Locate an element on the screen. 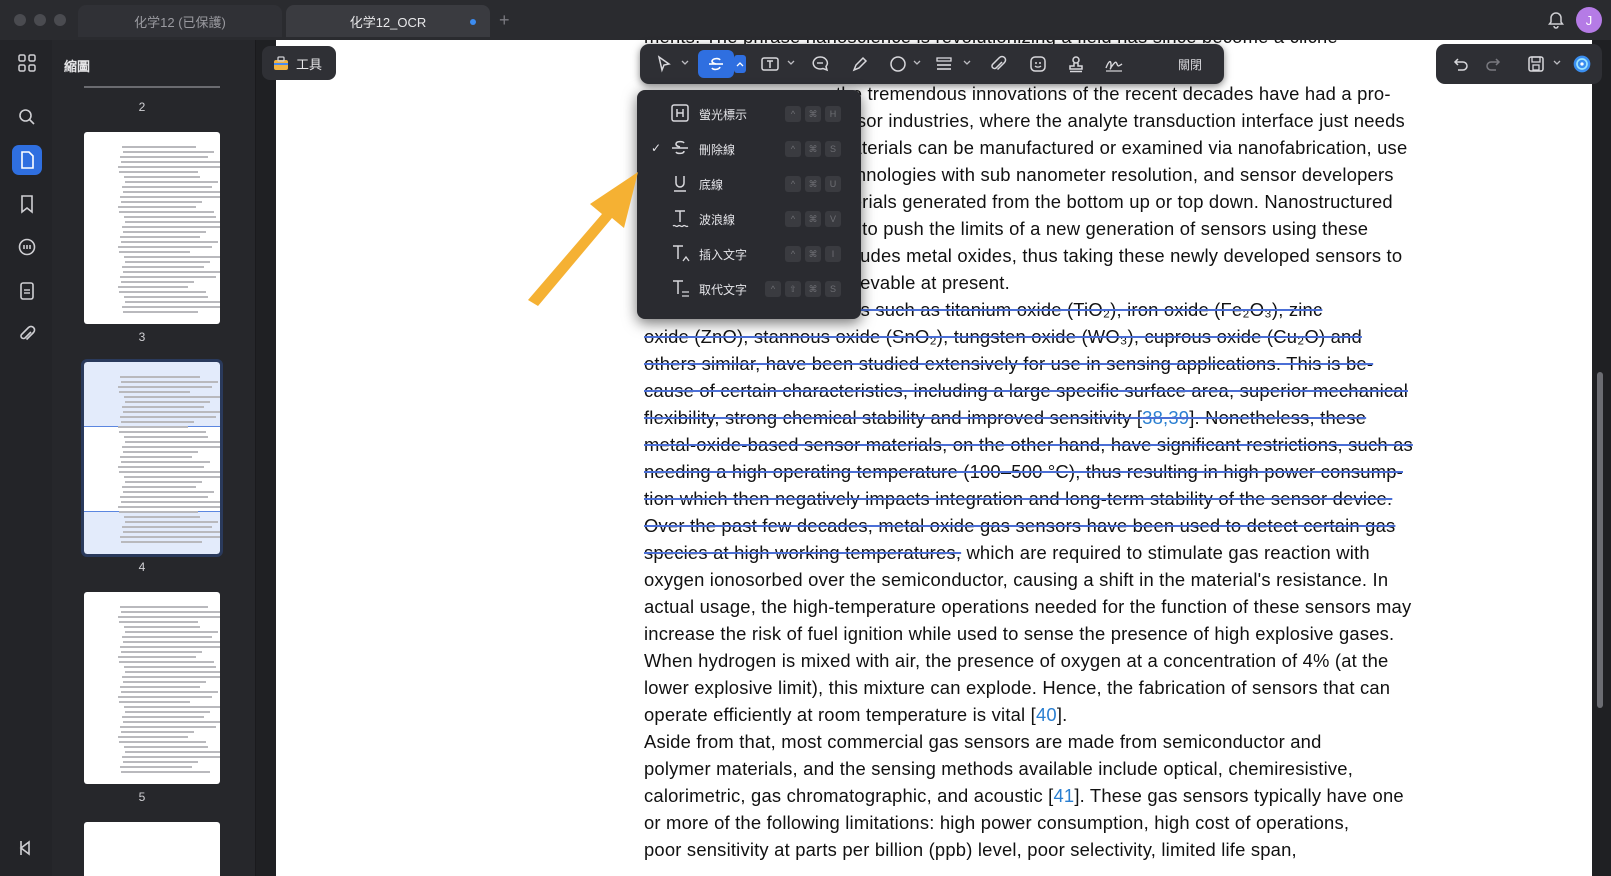 The image size is (1611, 876). minimize-window-button is located at coordinates (40, 20).